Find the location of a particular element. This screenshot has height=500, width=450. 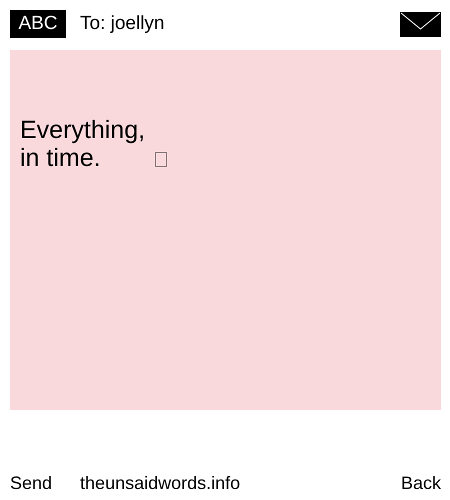

cursor-icon is located at coordinates (161, 159).